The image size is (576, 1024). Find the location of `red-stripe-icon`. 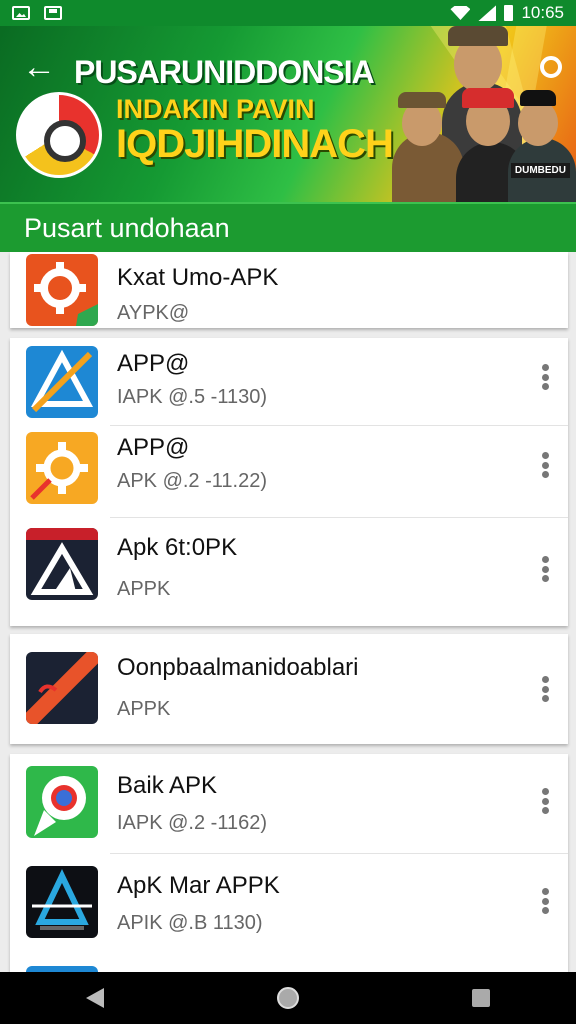

red-stripe-icon is located at coordinates (62, 688).